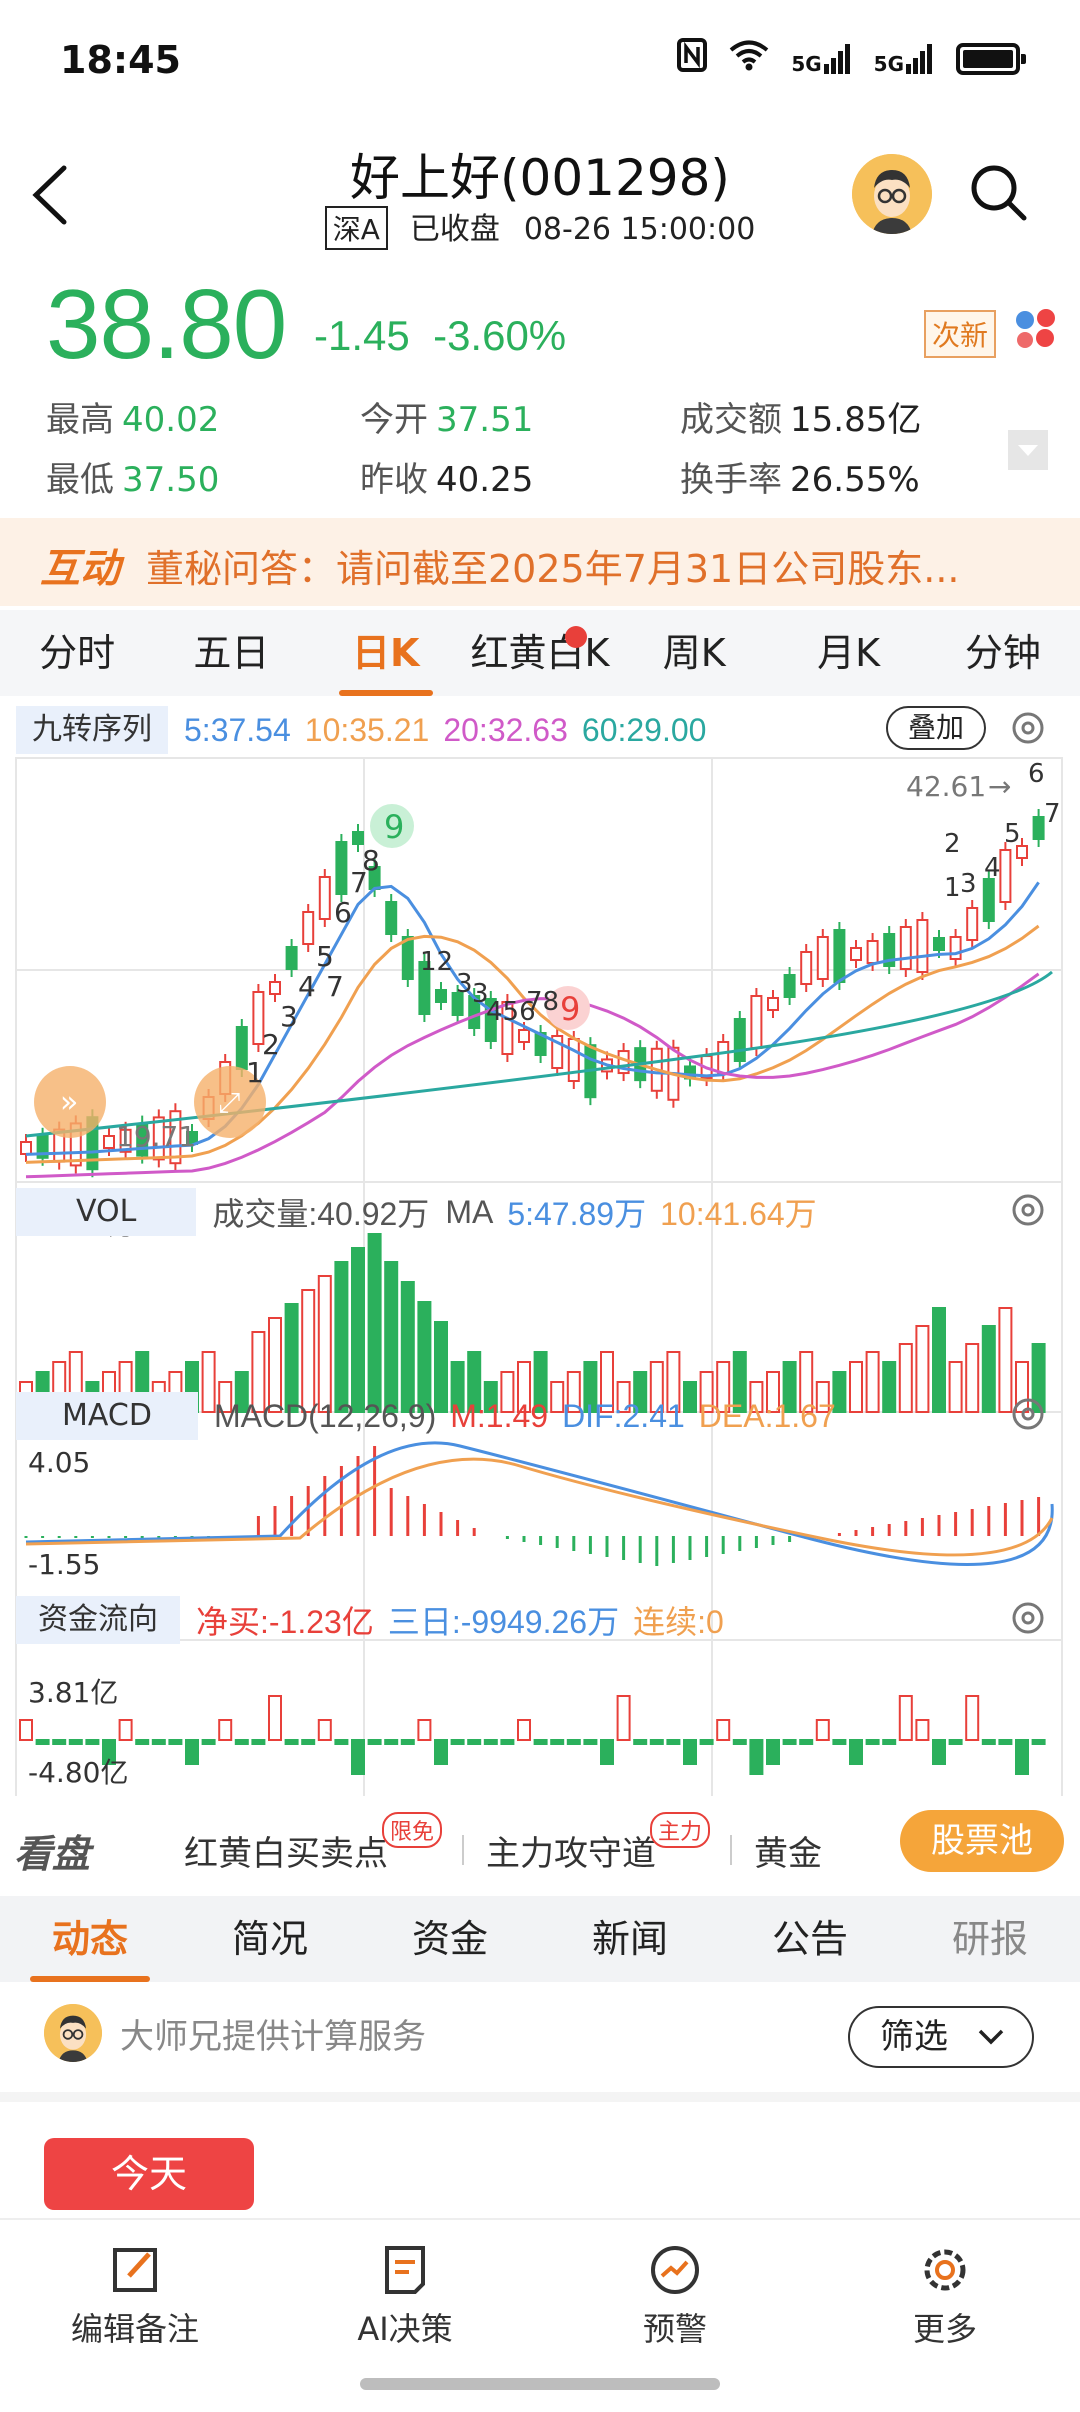 This screenshot has height=2412, width=1080. I want to click on vol-indicator-row: VOL 成交量:40.92万 MA 5:47.89万 10:41.64万, so click(539, 1212).